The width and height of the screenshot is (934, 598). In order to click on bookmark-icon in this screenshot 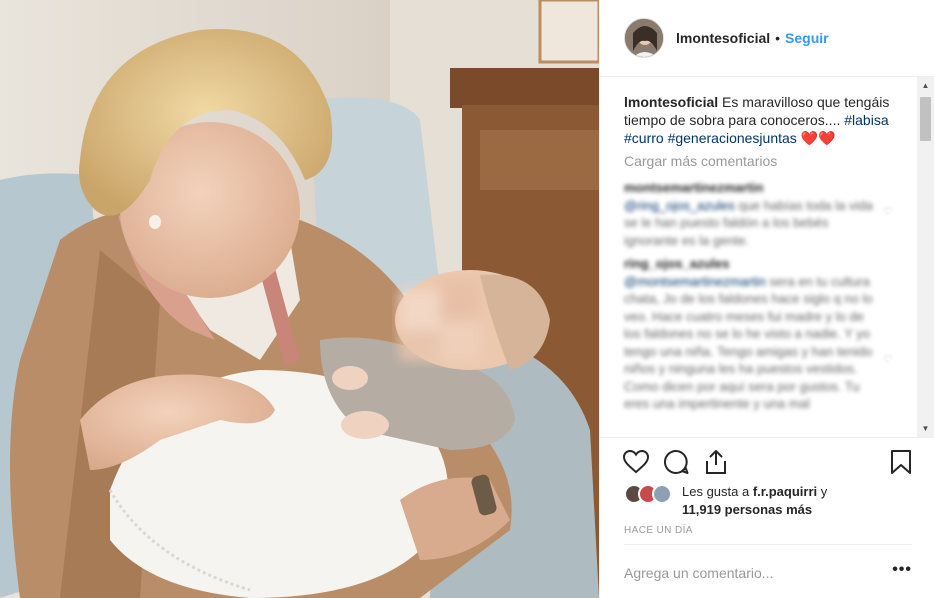, I will do `click(901, 462)`.